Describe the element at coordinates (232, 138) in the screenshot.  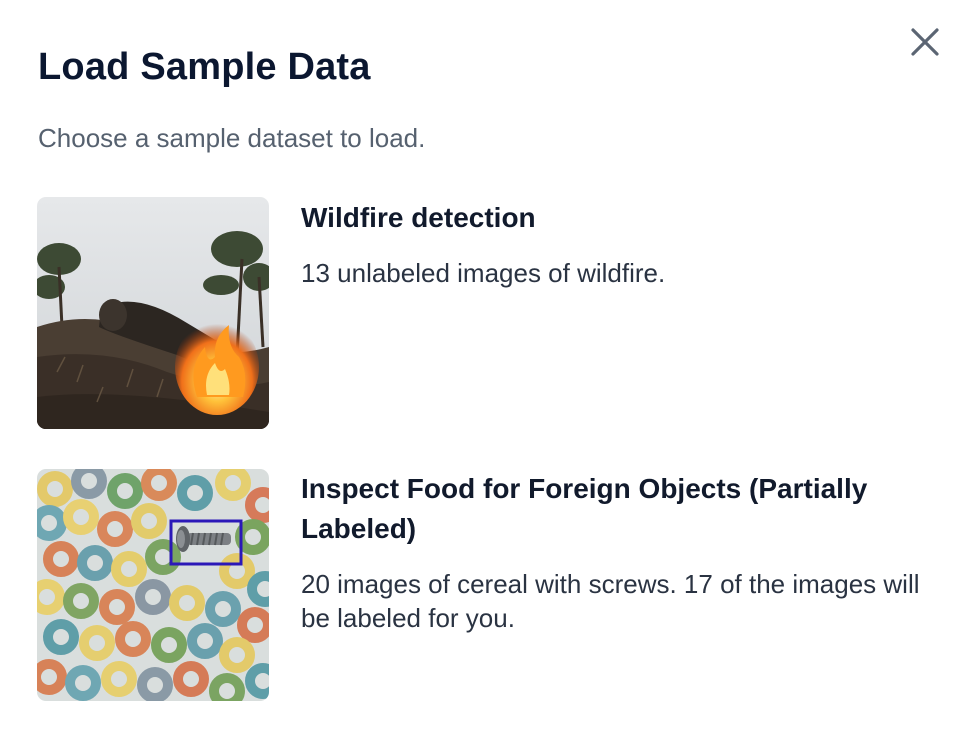
I see `dialog-subtitle: Choose a sample dataset to load.` at that location.